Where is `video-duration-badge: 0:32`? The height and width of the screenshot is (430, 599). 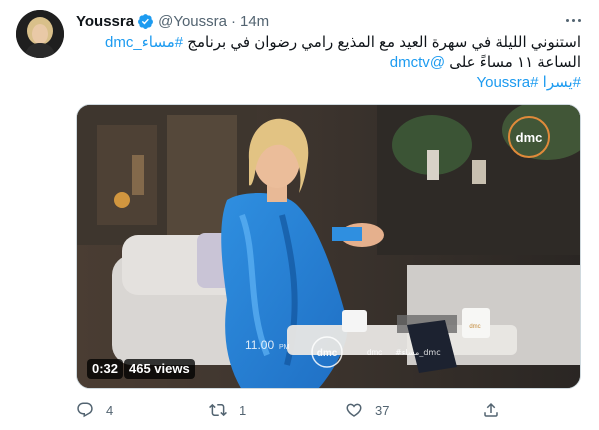
video-duration-badge: 0:32 is located at coordinates (105, 369).